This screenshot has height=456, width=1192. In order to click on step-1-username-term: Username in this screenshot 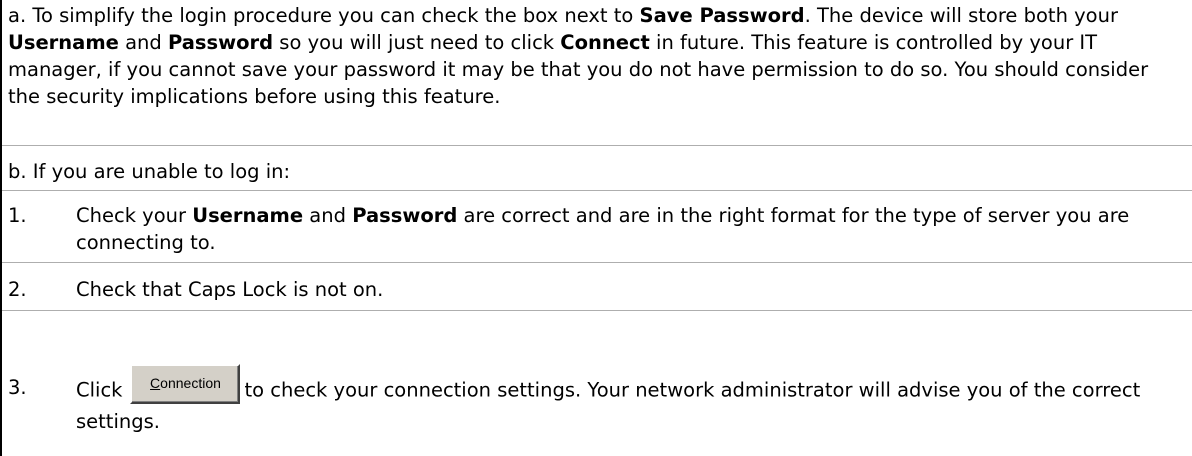, I will do `click(248, 215)`.